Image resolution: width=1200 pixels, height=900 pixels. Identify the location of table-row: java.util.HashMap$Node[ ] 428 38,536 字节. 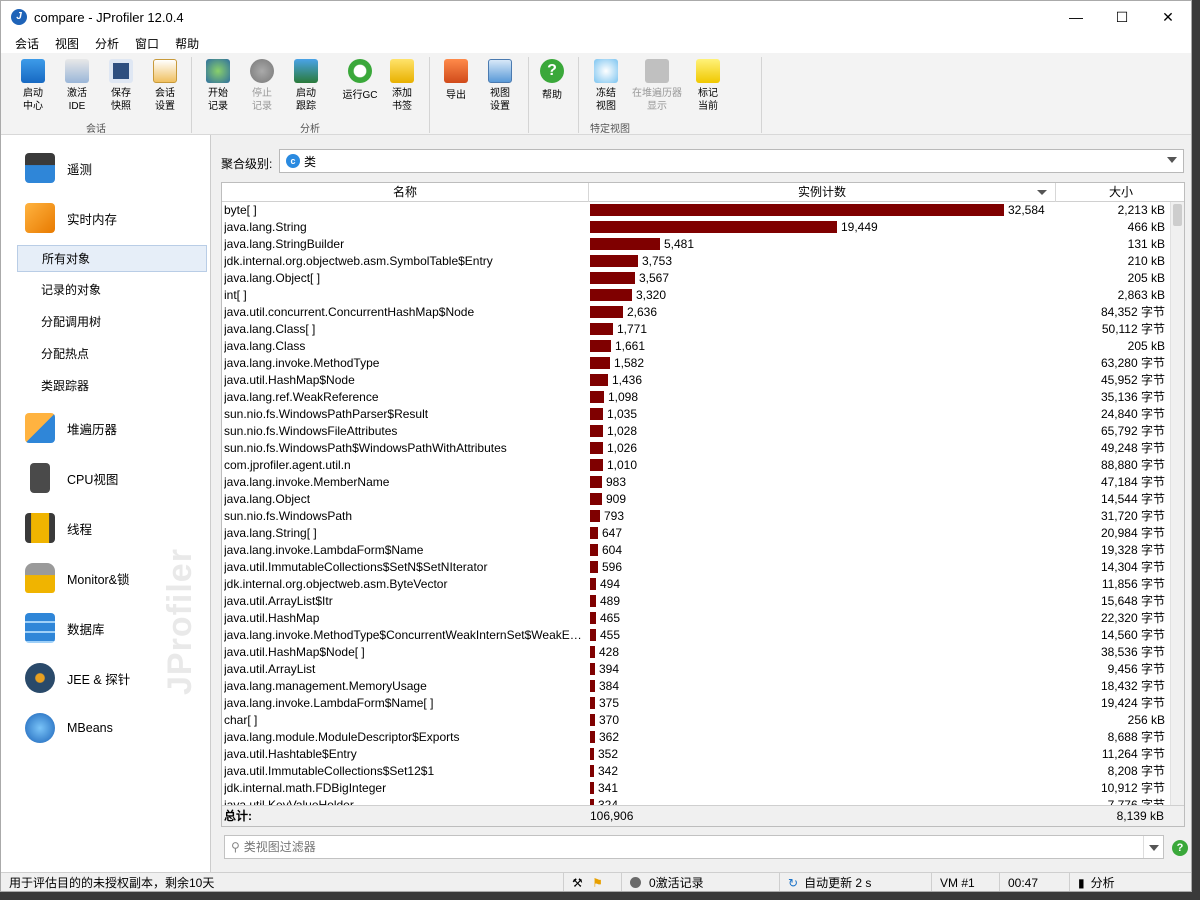
(696, 652).